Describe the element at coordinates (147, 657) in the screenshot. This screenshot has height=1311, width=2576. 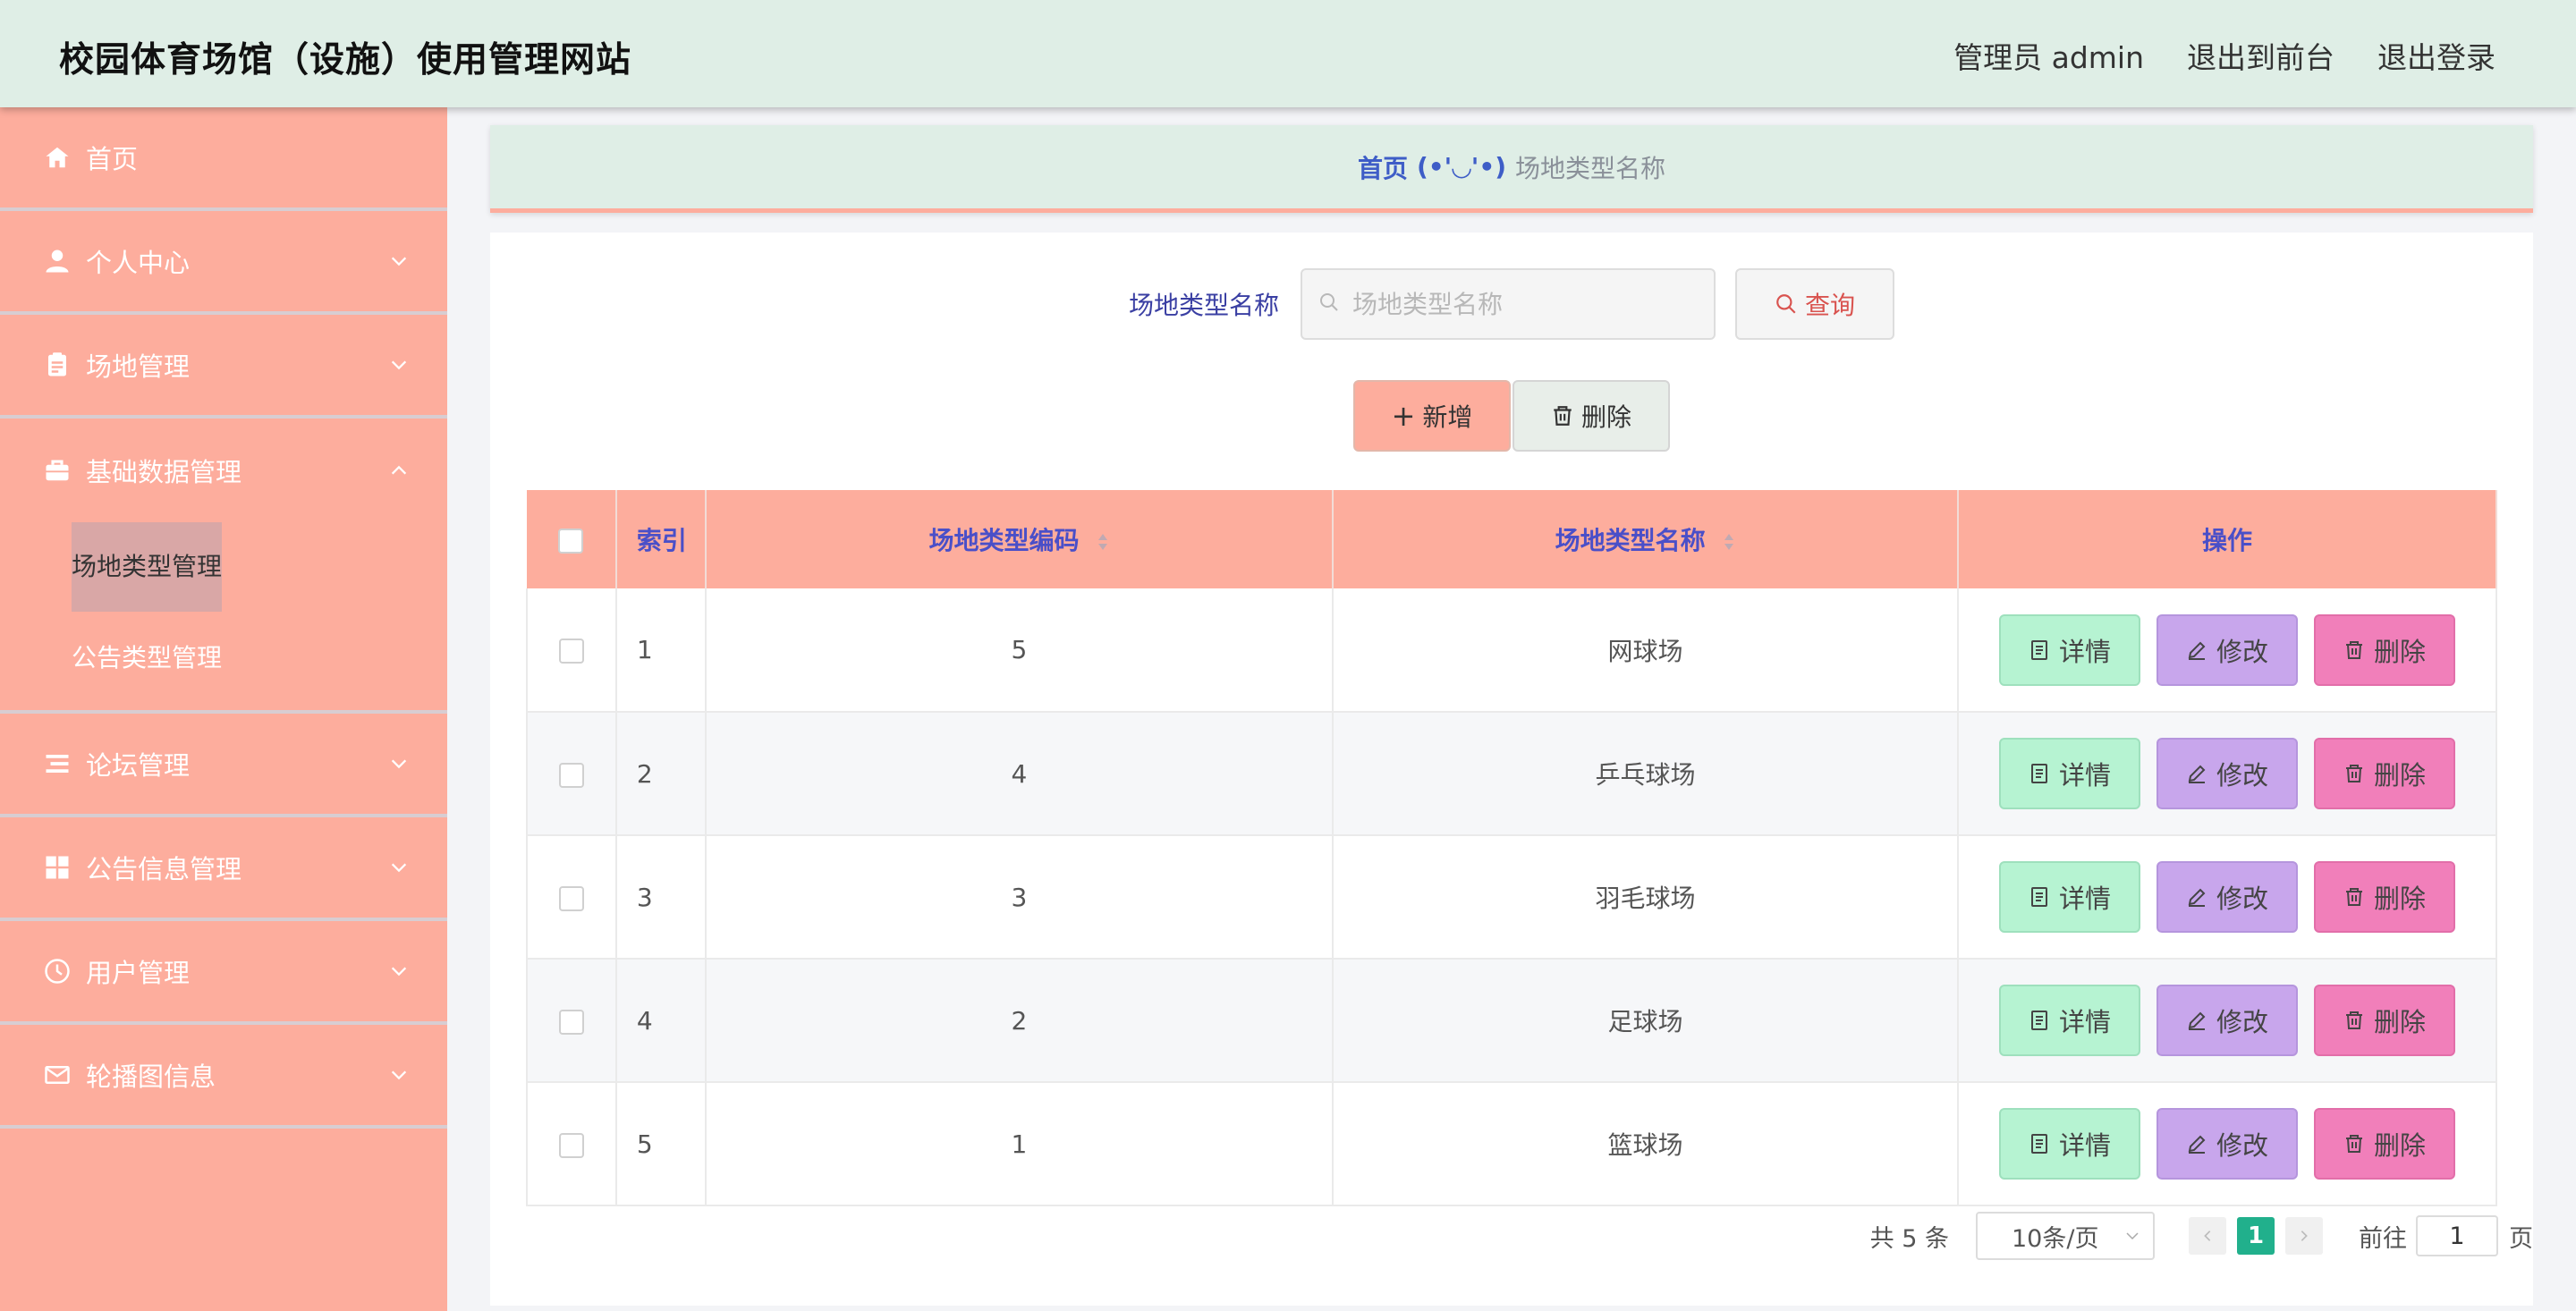
I see `sidebar-subitem-label: 公告类型管理` at that location.